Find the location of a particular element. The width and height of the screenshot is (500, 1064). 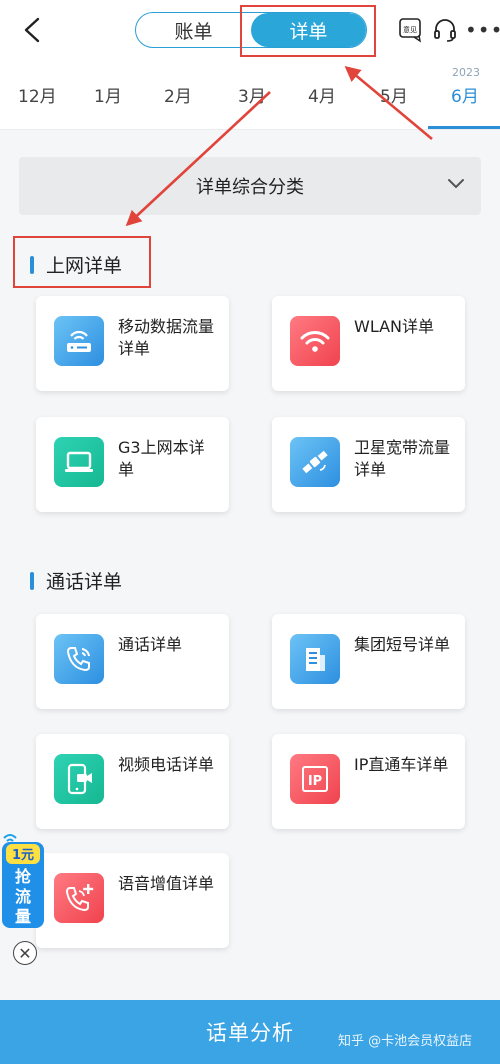

card-satellite: 卫星宽带流量详单 is located at coordinates (368, 464).